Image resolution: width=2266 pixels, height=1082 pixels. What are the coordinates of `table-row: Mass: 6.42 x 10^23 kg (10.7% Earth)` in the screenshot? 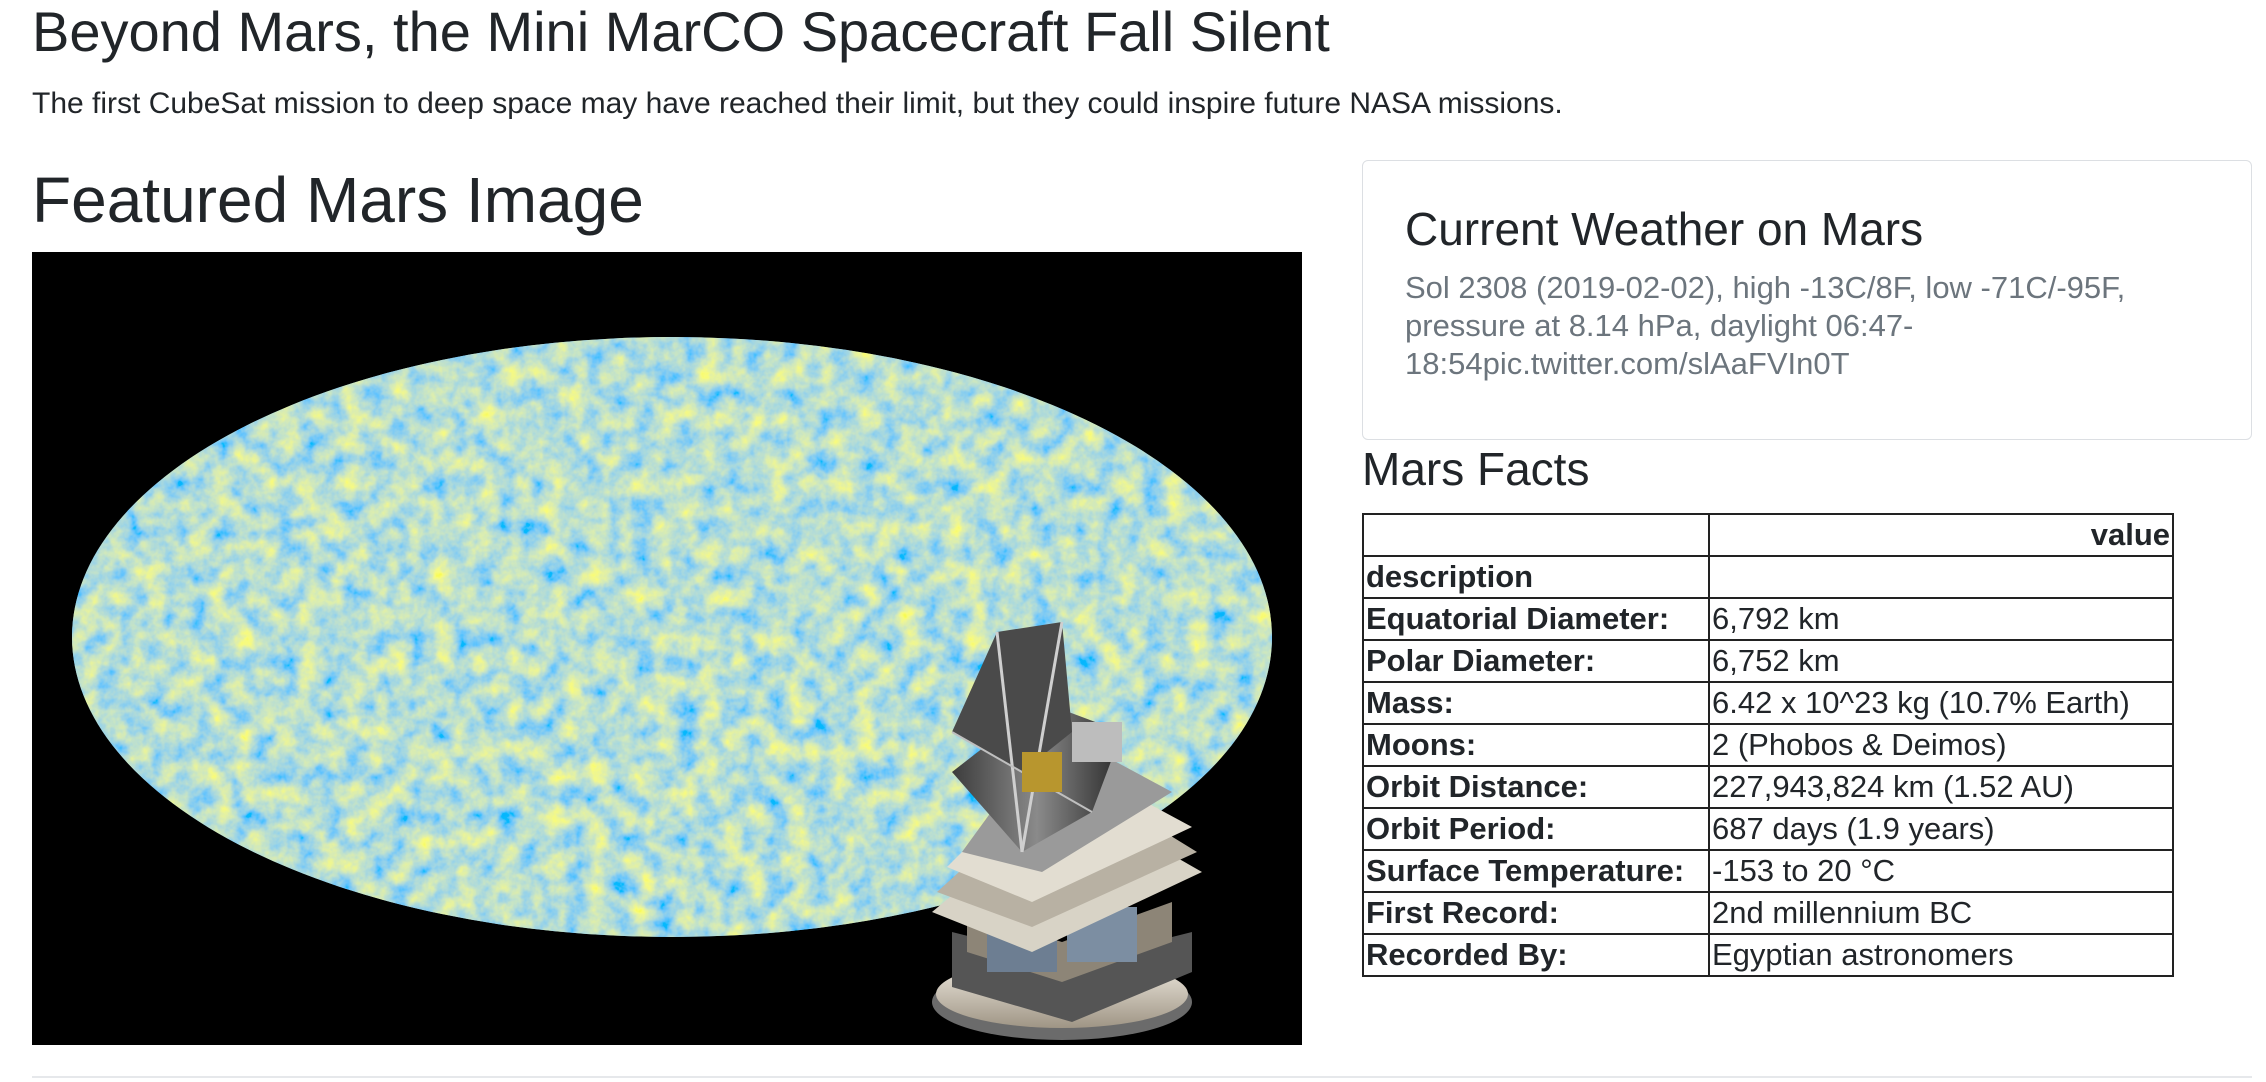 It's located at (1768, 703).